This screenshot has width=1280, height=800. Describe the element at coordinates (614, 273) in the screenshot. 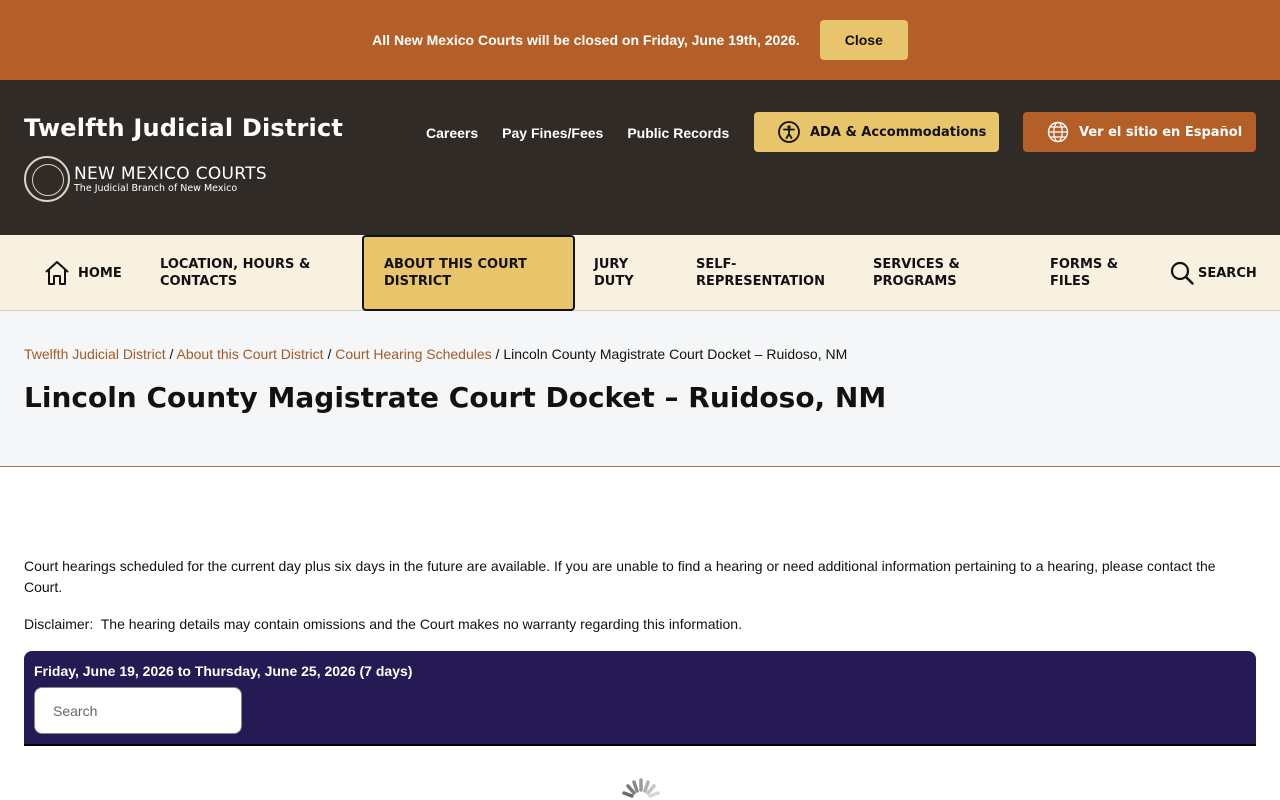

I see `nav-jury-label: JURY DUTY` at that location.